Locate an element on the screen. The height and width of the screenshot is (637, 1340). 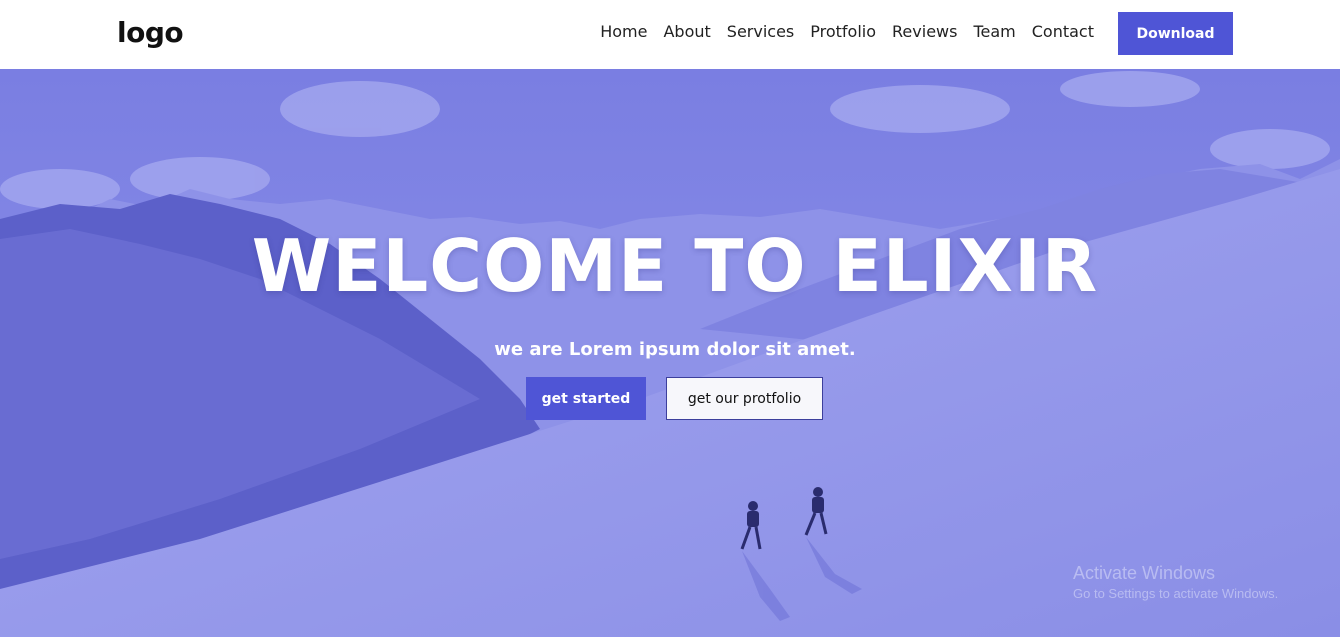
portfolio-button: get our protfolio is located at coordinates (744, 398).